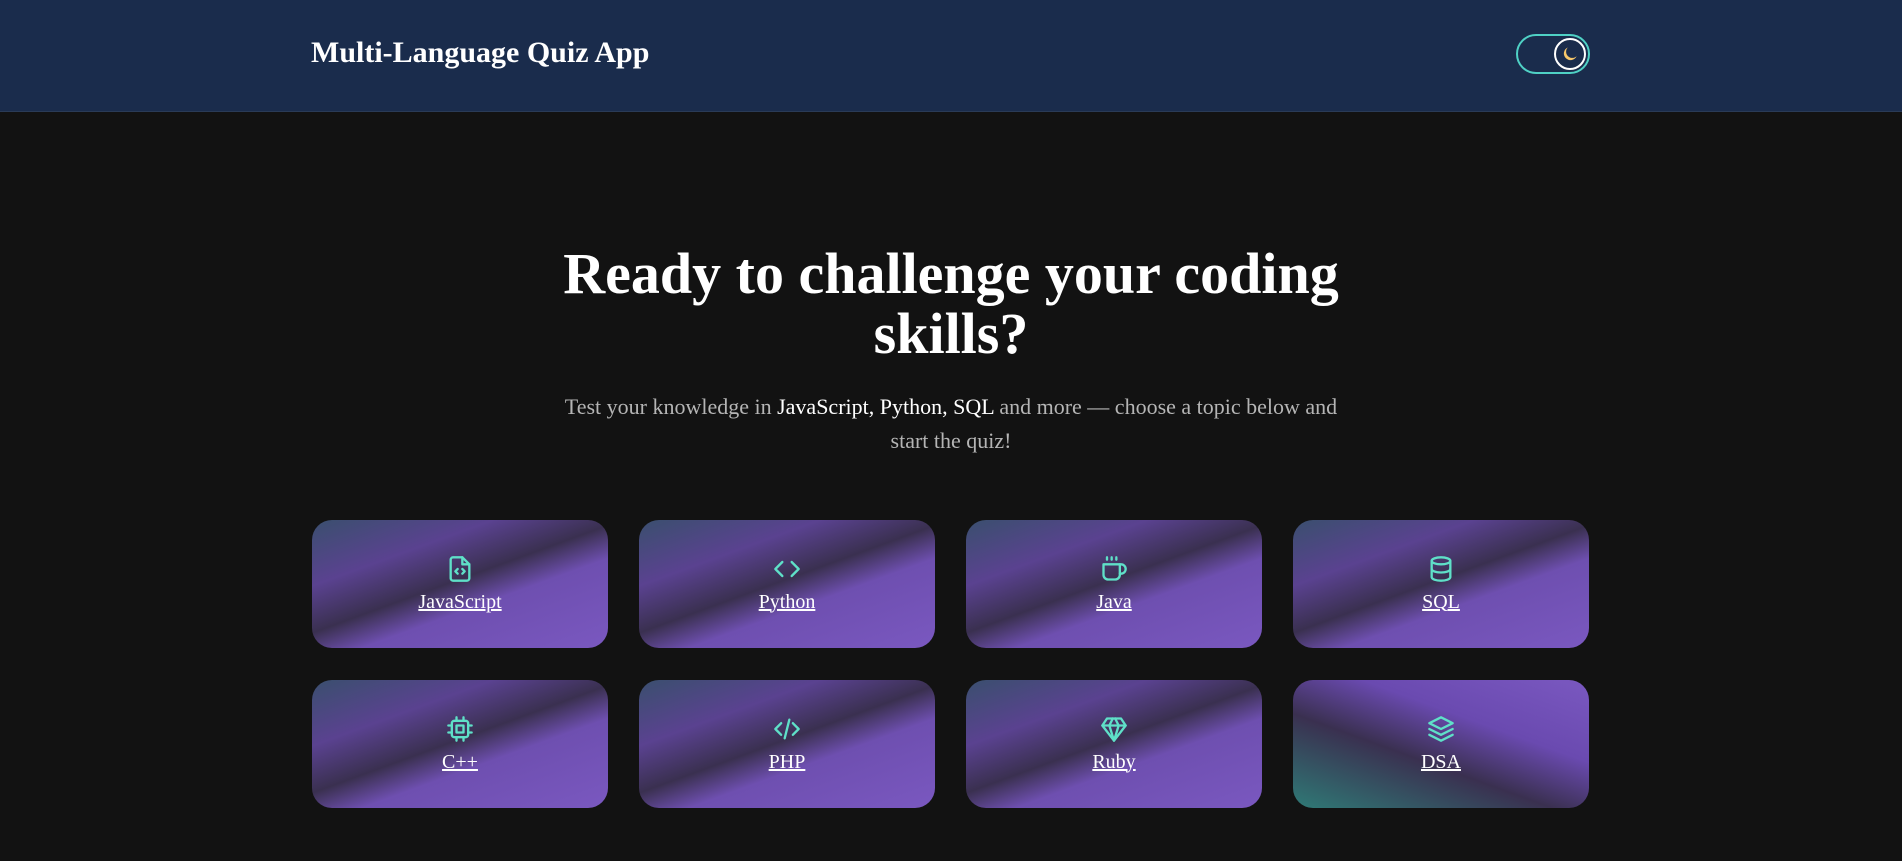  What do you see at coordinates (480, 52) in the screenshot?
I see `app-title: Multi-Language Quiz App` at bounding box center [480, 52].